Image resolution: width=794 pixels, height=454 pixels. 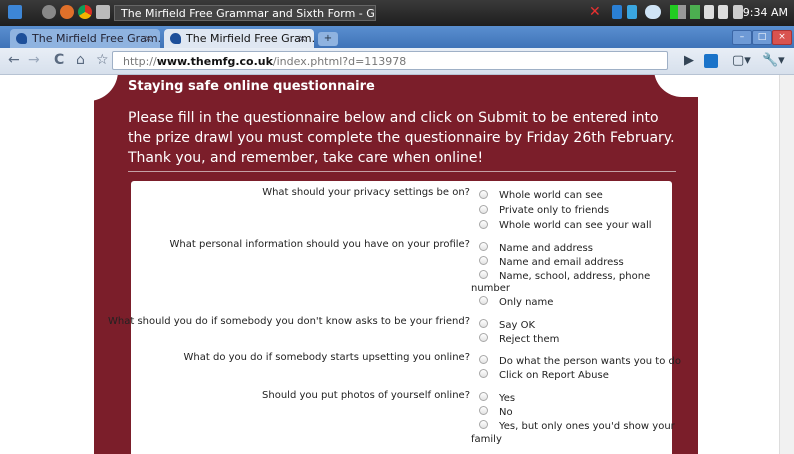 I want to click on option-label: Whole world can see, so click(x=551, y=195).